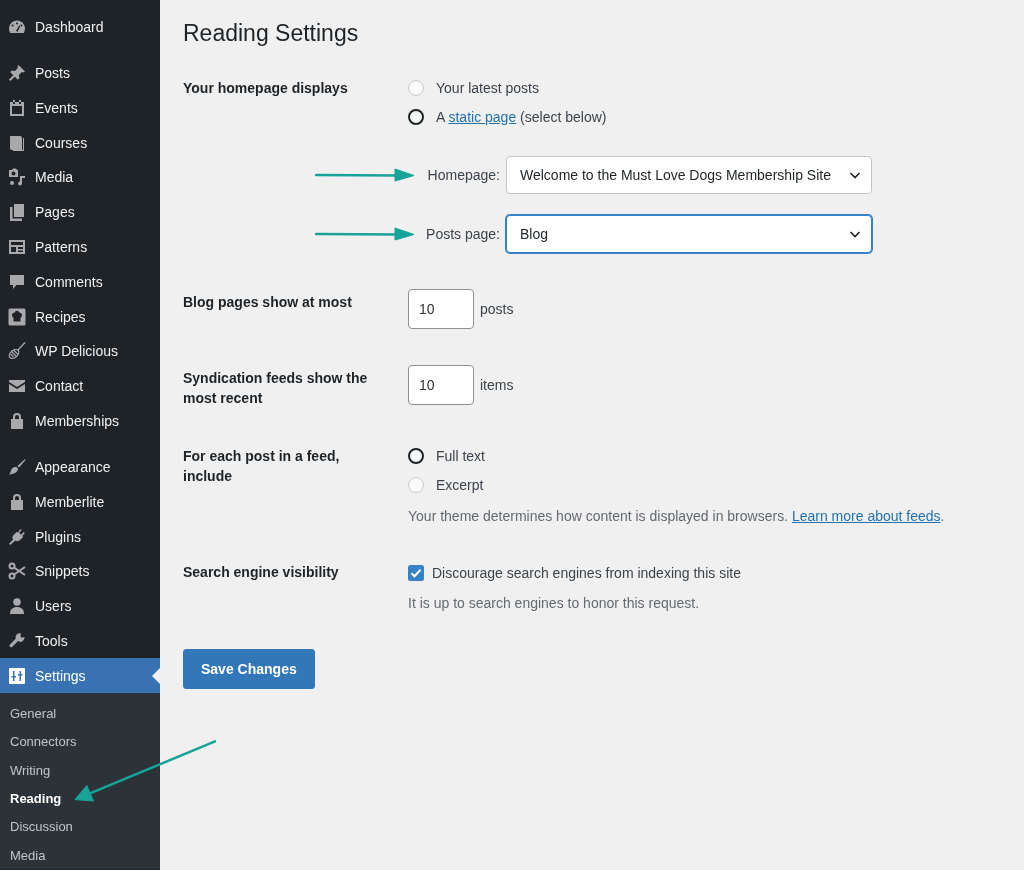 The image size is (1024, 870). What do you see at coordinates (17, 571) in the screenshot?
I see `scissors-icon` at bounding box center [17, 571].